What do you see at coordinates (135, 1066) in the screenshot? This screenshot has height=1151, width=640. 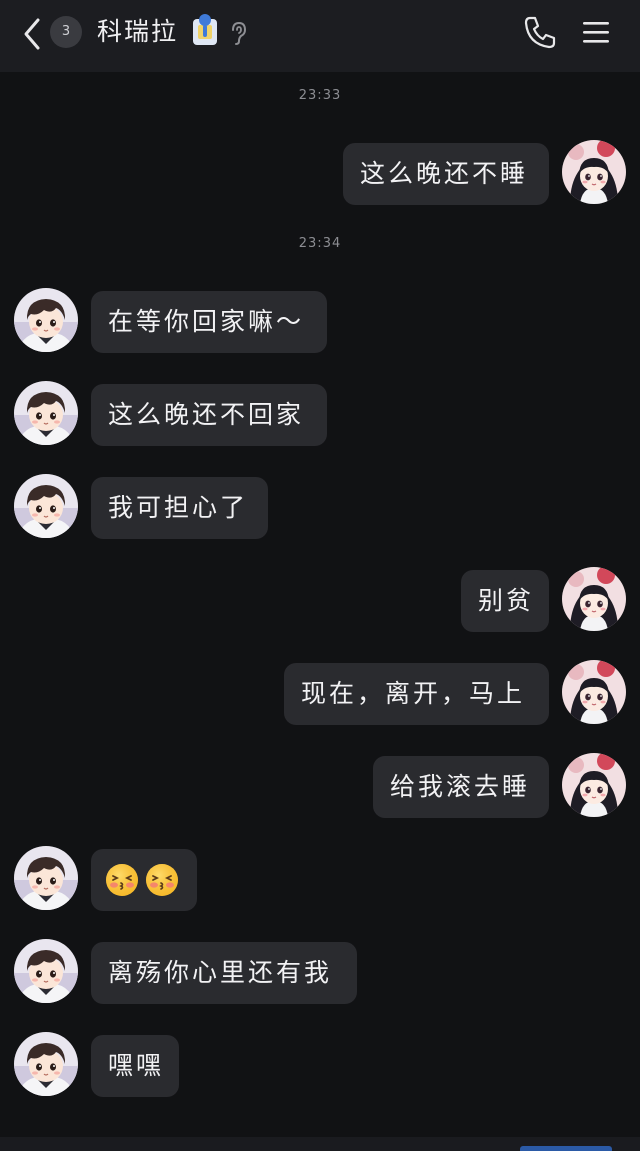 I see `message-bubble-incoming: 嘿嘿` at bounding box center [135, 1066].